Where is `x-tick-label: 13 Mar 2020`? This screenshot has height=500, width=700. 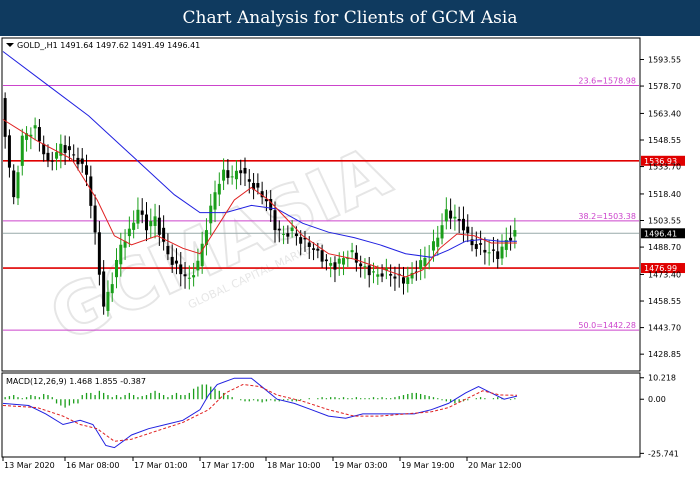
x-tick-label: 13 Mar 2020 is located at coordinates (29, 465).